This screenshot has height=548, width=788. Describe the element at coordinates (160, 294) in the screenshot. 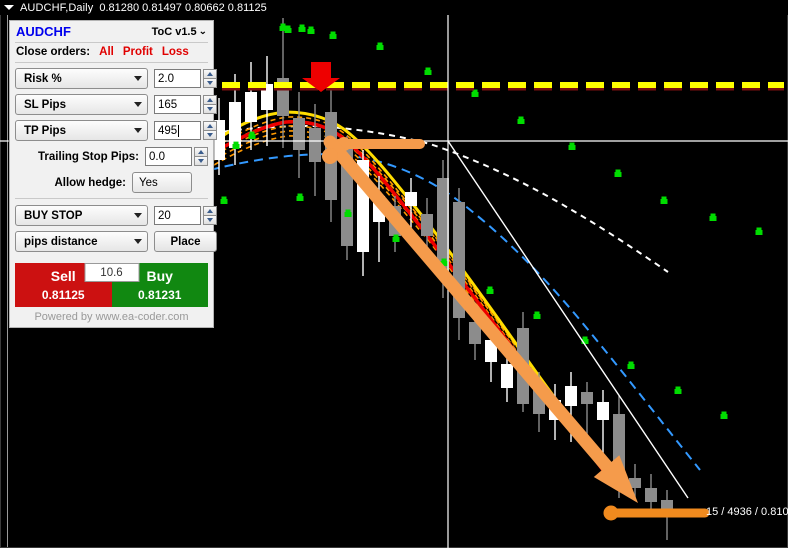

I see `buy-price: 0.81231` at that location.